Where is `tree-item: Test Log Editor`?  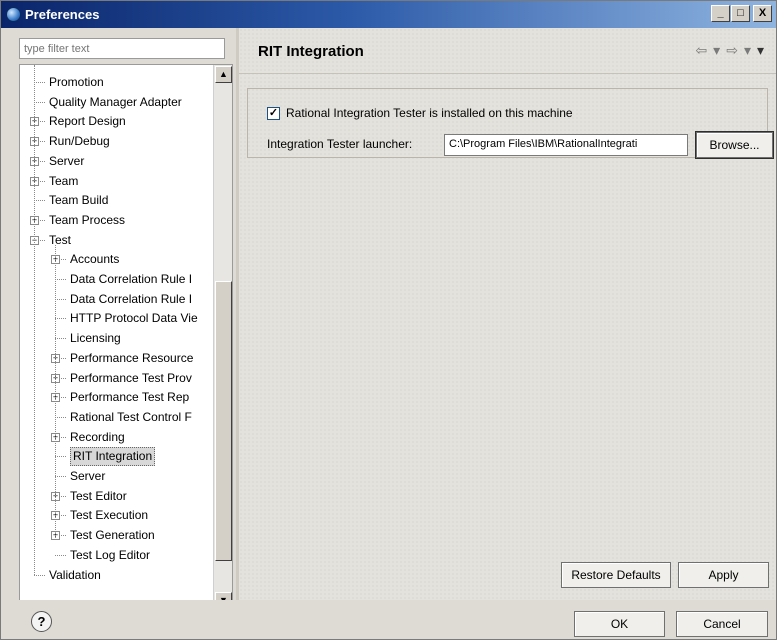 tree-item: Test Log Editor is located at coordinates (116, 555).